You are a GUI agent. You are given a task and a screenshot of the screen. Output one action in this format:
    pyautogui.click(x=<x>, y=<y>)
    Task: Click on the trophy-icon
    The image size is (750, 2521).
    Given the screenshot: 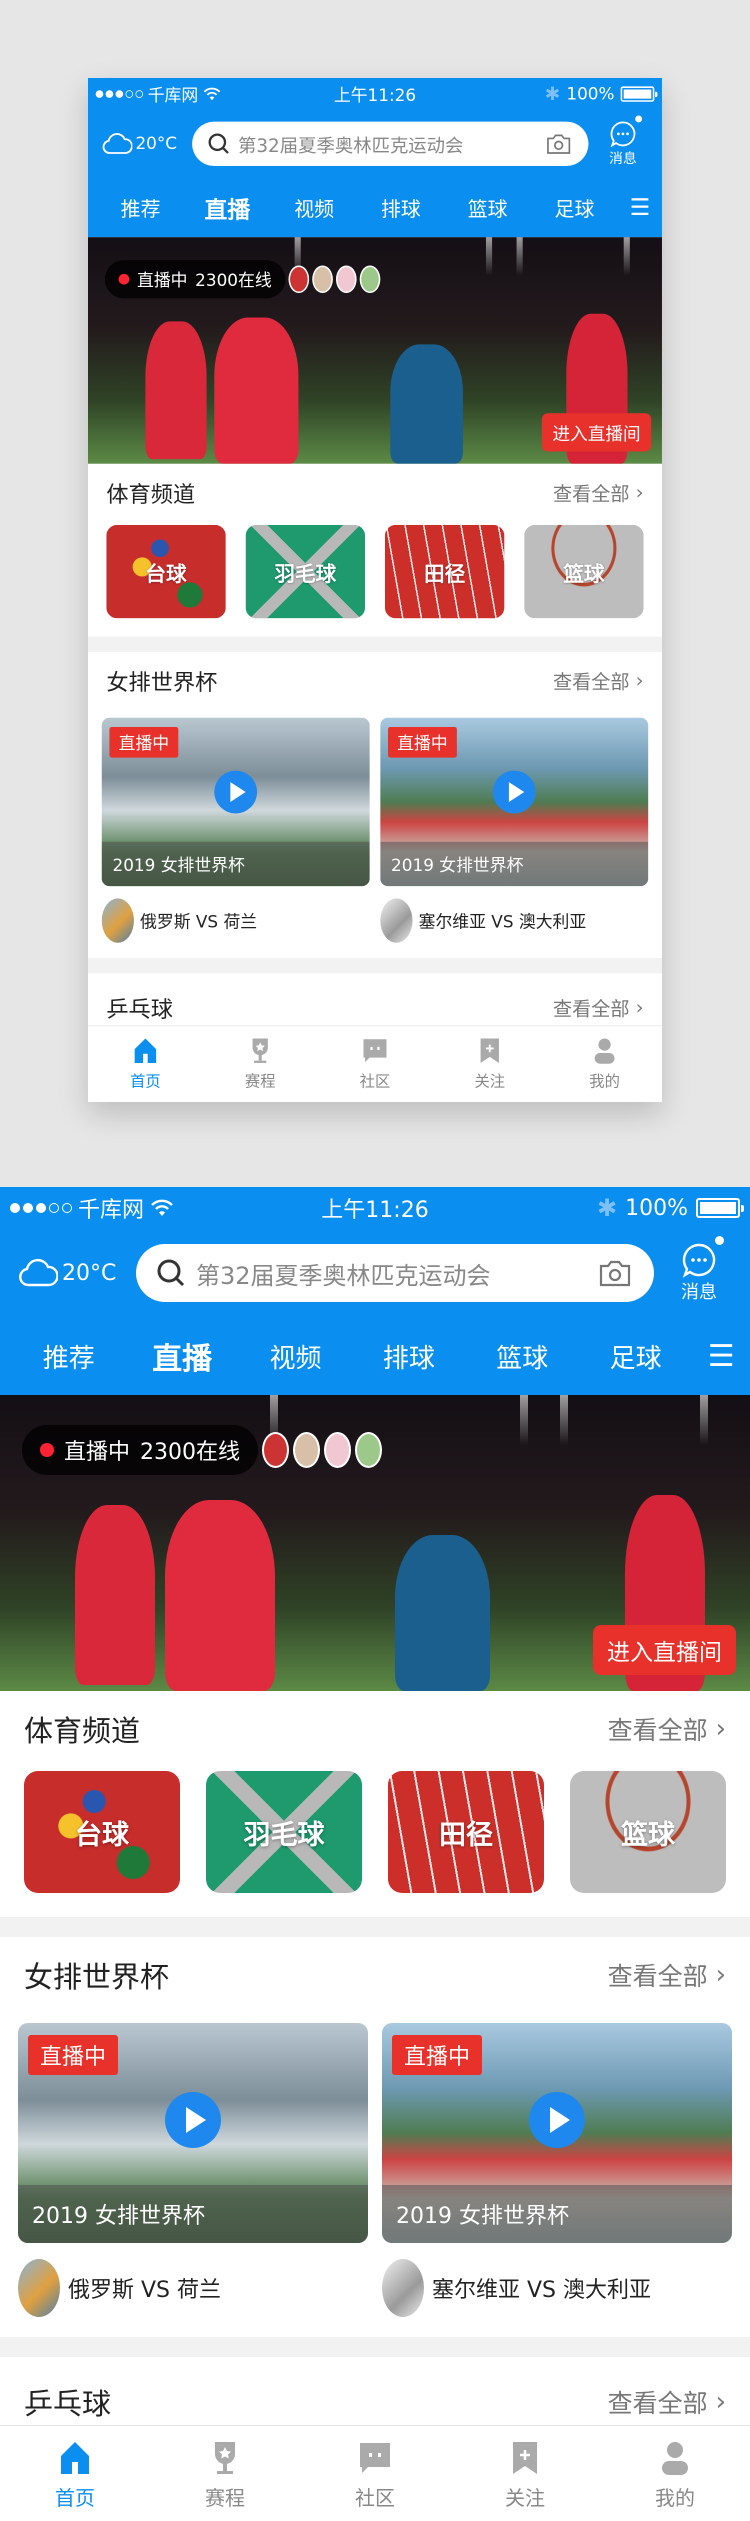 What is the action you would take?
    pyautogui.click(x=260, y=1050)
    